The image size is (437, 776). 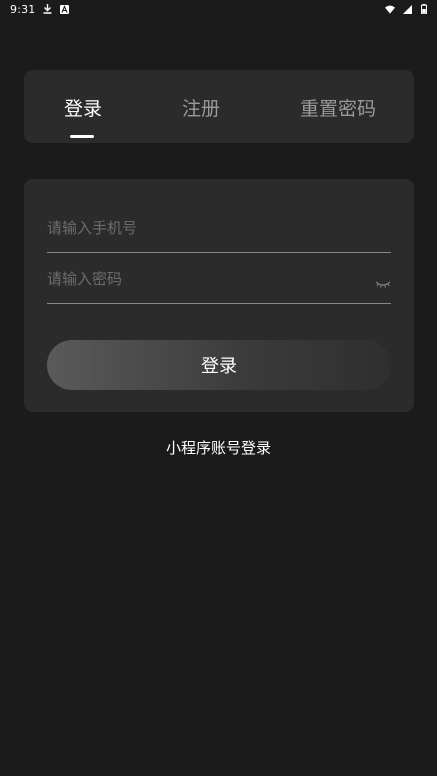 I want to click on tab-login: 登录, so click(x=83, y=109).